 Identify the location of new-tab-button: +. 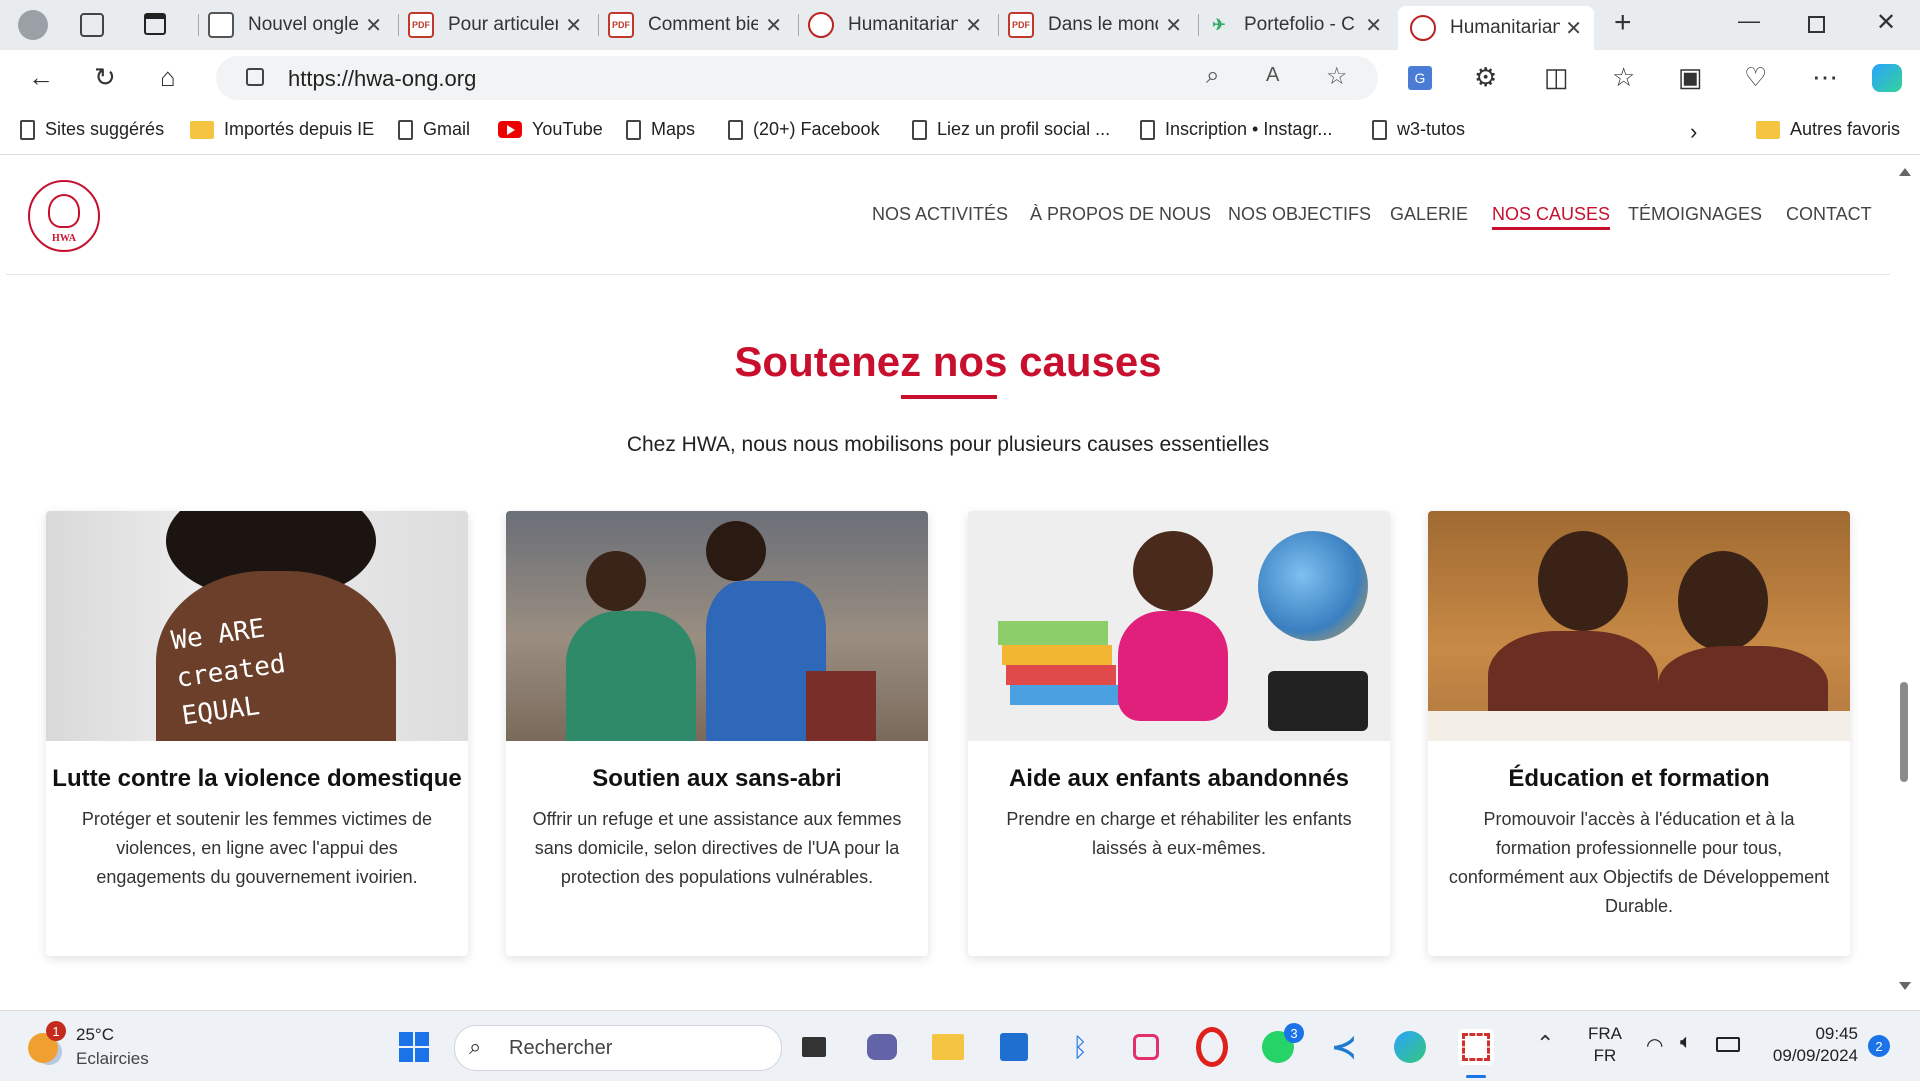
(1623, 23).